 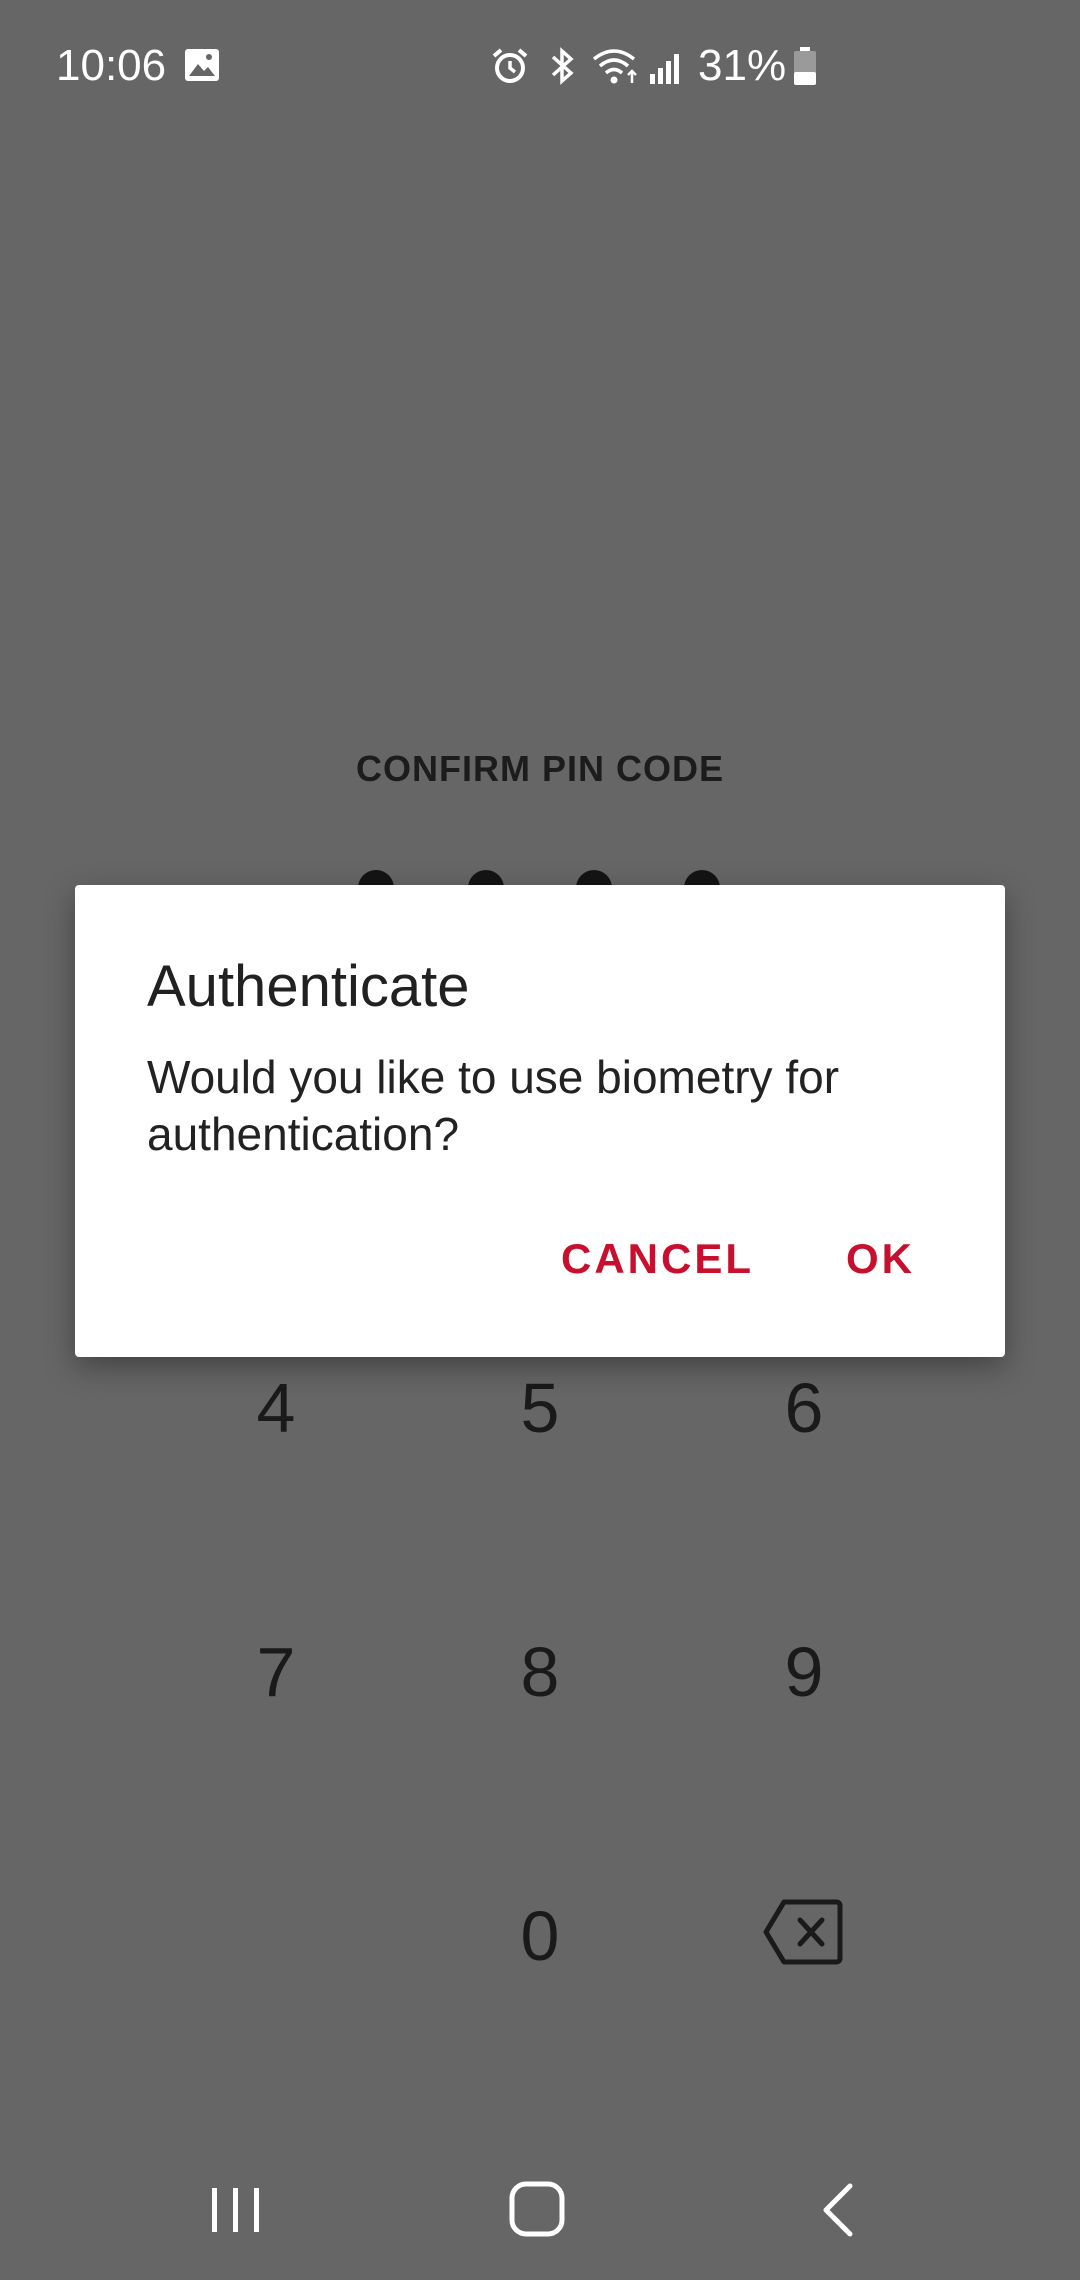 What do you see at coordinates (276, 1408) in the screenshot?
I see `keypad-key-4: 4` at bounding box center [276, 1408].